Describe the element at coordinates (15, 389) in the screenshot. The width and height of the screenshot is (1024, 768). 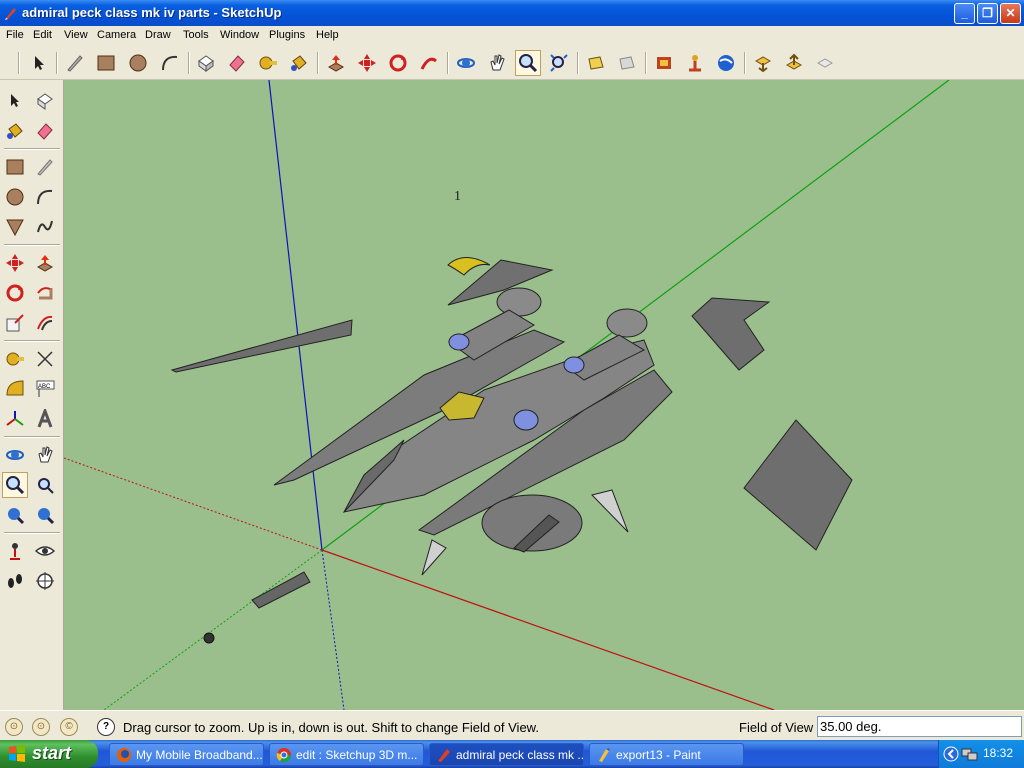
I see `protractor-icon` at that location.